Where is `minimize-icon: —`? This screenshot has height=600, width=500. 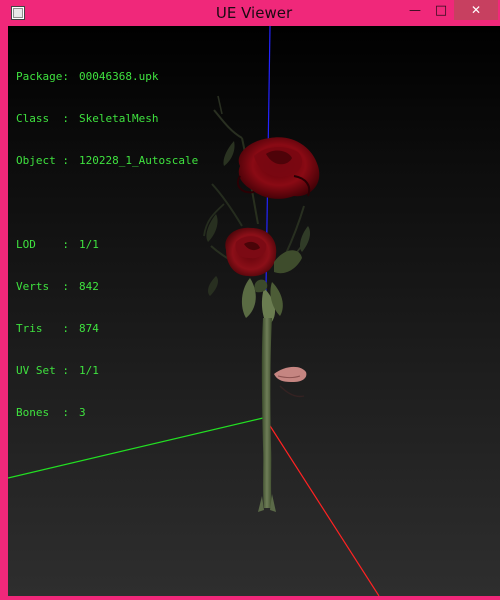 minimize-icon: — is located at coordinates (415, 10).